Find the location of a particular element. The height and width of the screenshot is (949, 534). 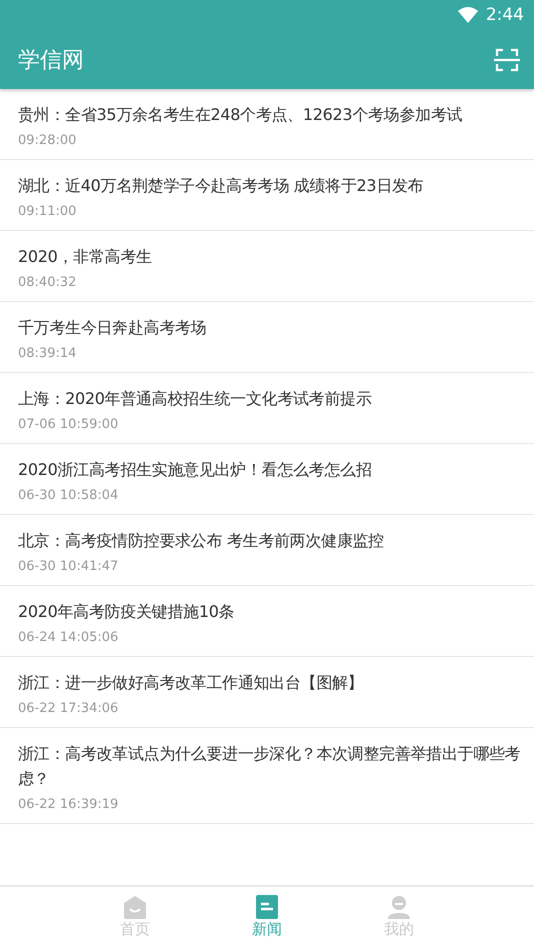

news-title: 2020，非常高考生 is located at coordinates (270, 256).